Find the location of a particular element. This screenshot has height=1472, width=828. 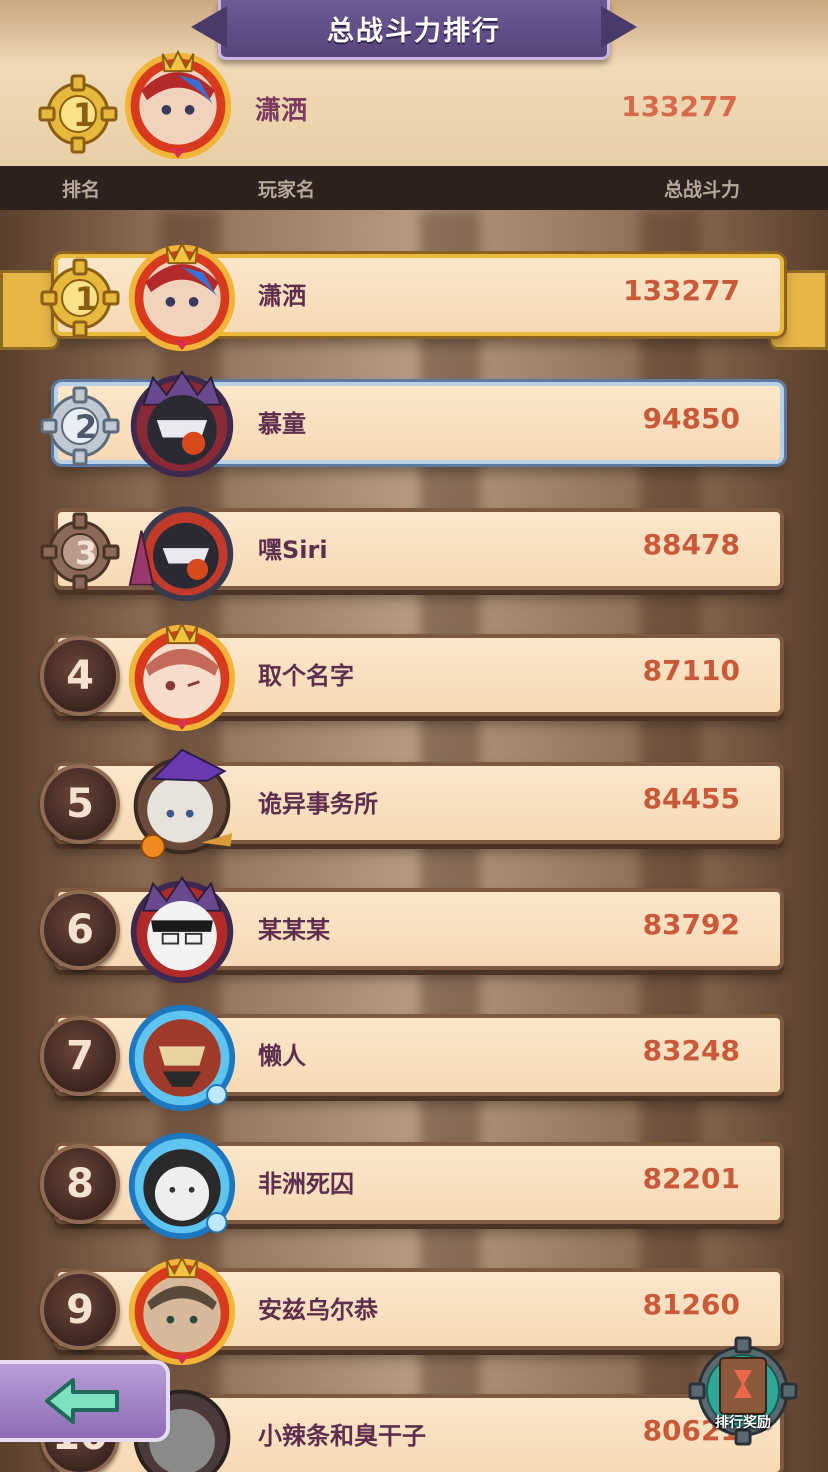

player-name: 懒人 is located at coordinates (282, 1056).